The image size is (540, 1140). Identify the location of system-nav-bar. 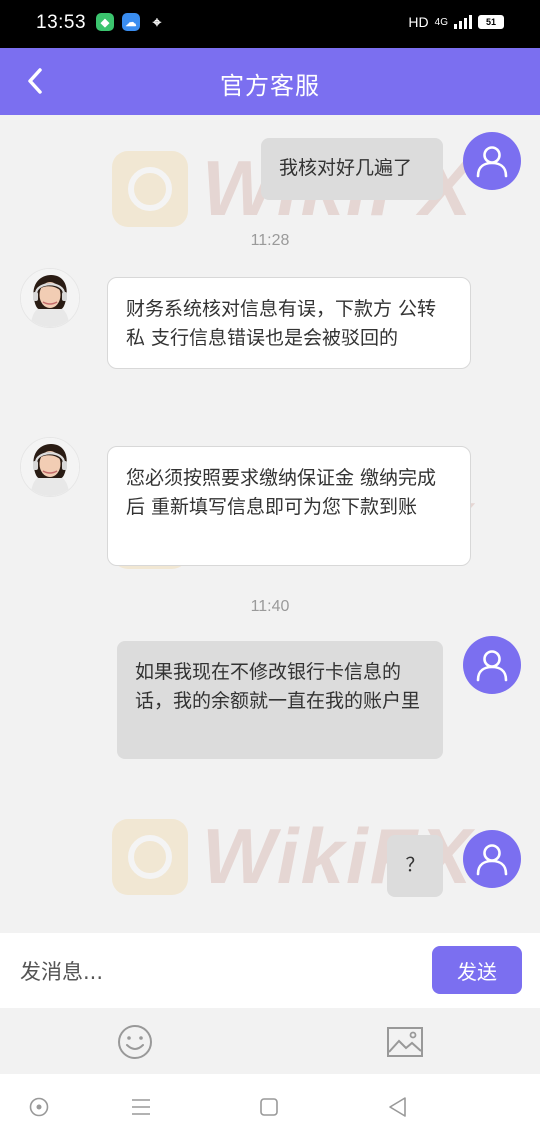
(270, 1107).